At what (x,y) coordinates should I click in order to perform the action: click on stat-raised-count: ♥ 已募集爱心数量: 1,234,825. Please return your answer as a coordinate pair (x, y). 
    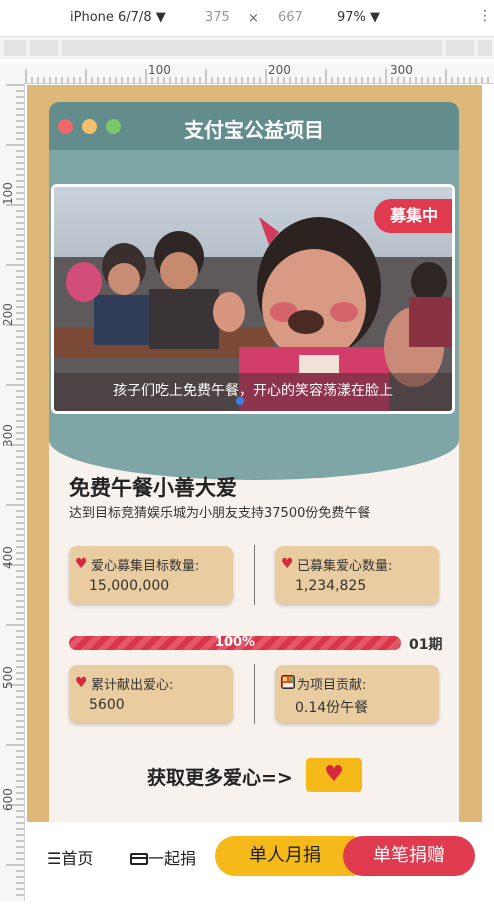
    Looking at the image, I should click on (357, 575).